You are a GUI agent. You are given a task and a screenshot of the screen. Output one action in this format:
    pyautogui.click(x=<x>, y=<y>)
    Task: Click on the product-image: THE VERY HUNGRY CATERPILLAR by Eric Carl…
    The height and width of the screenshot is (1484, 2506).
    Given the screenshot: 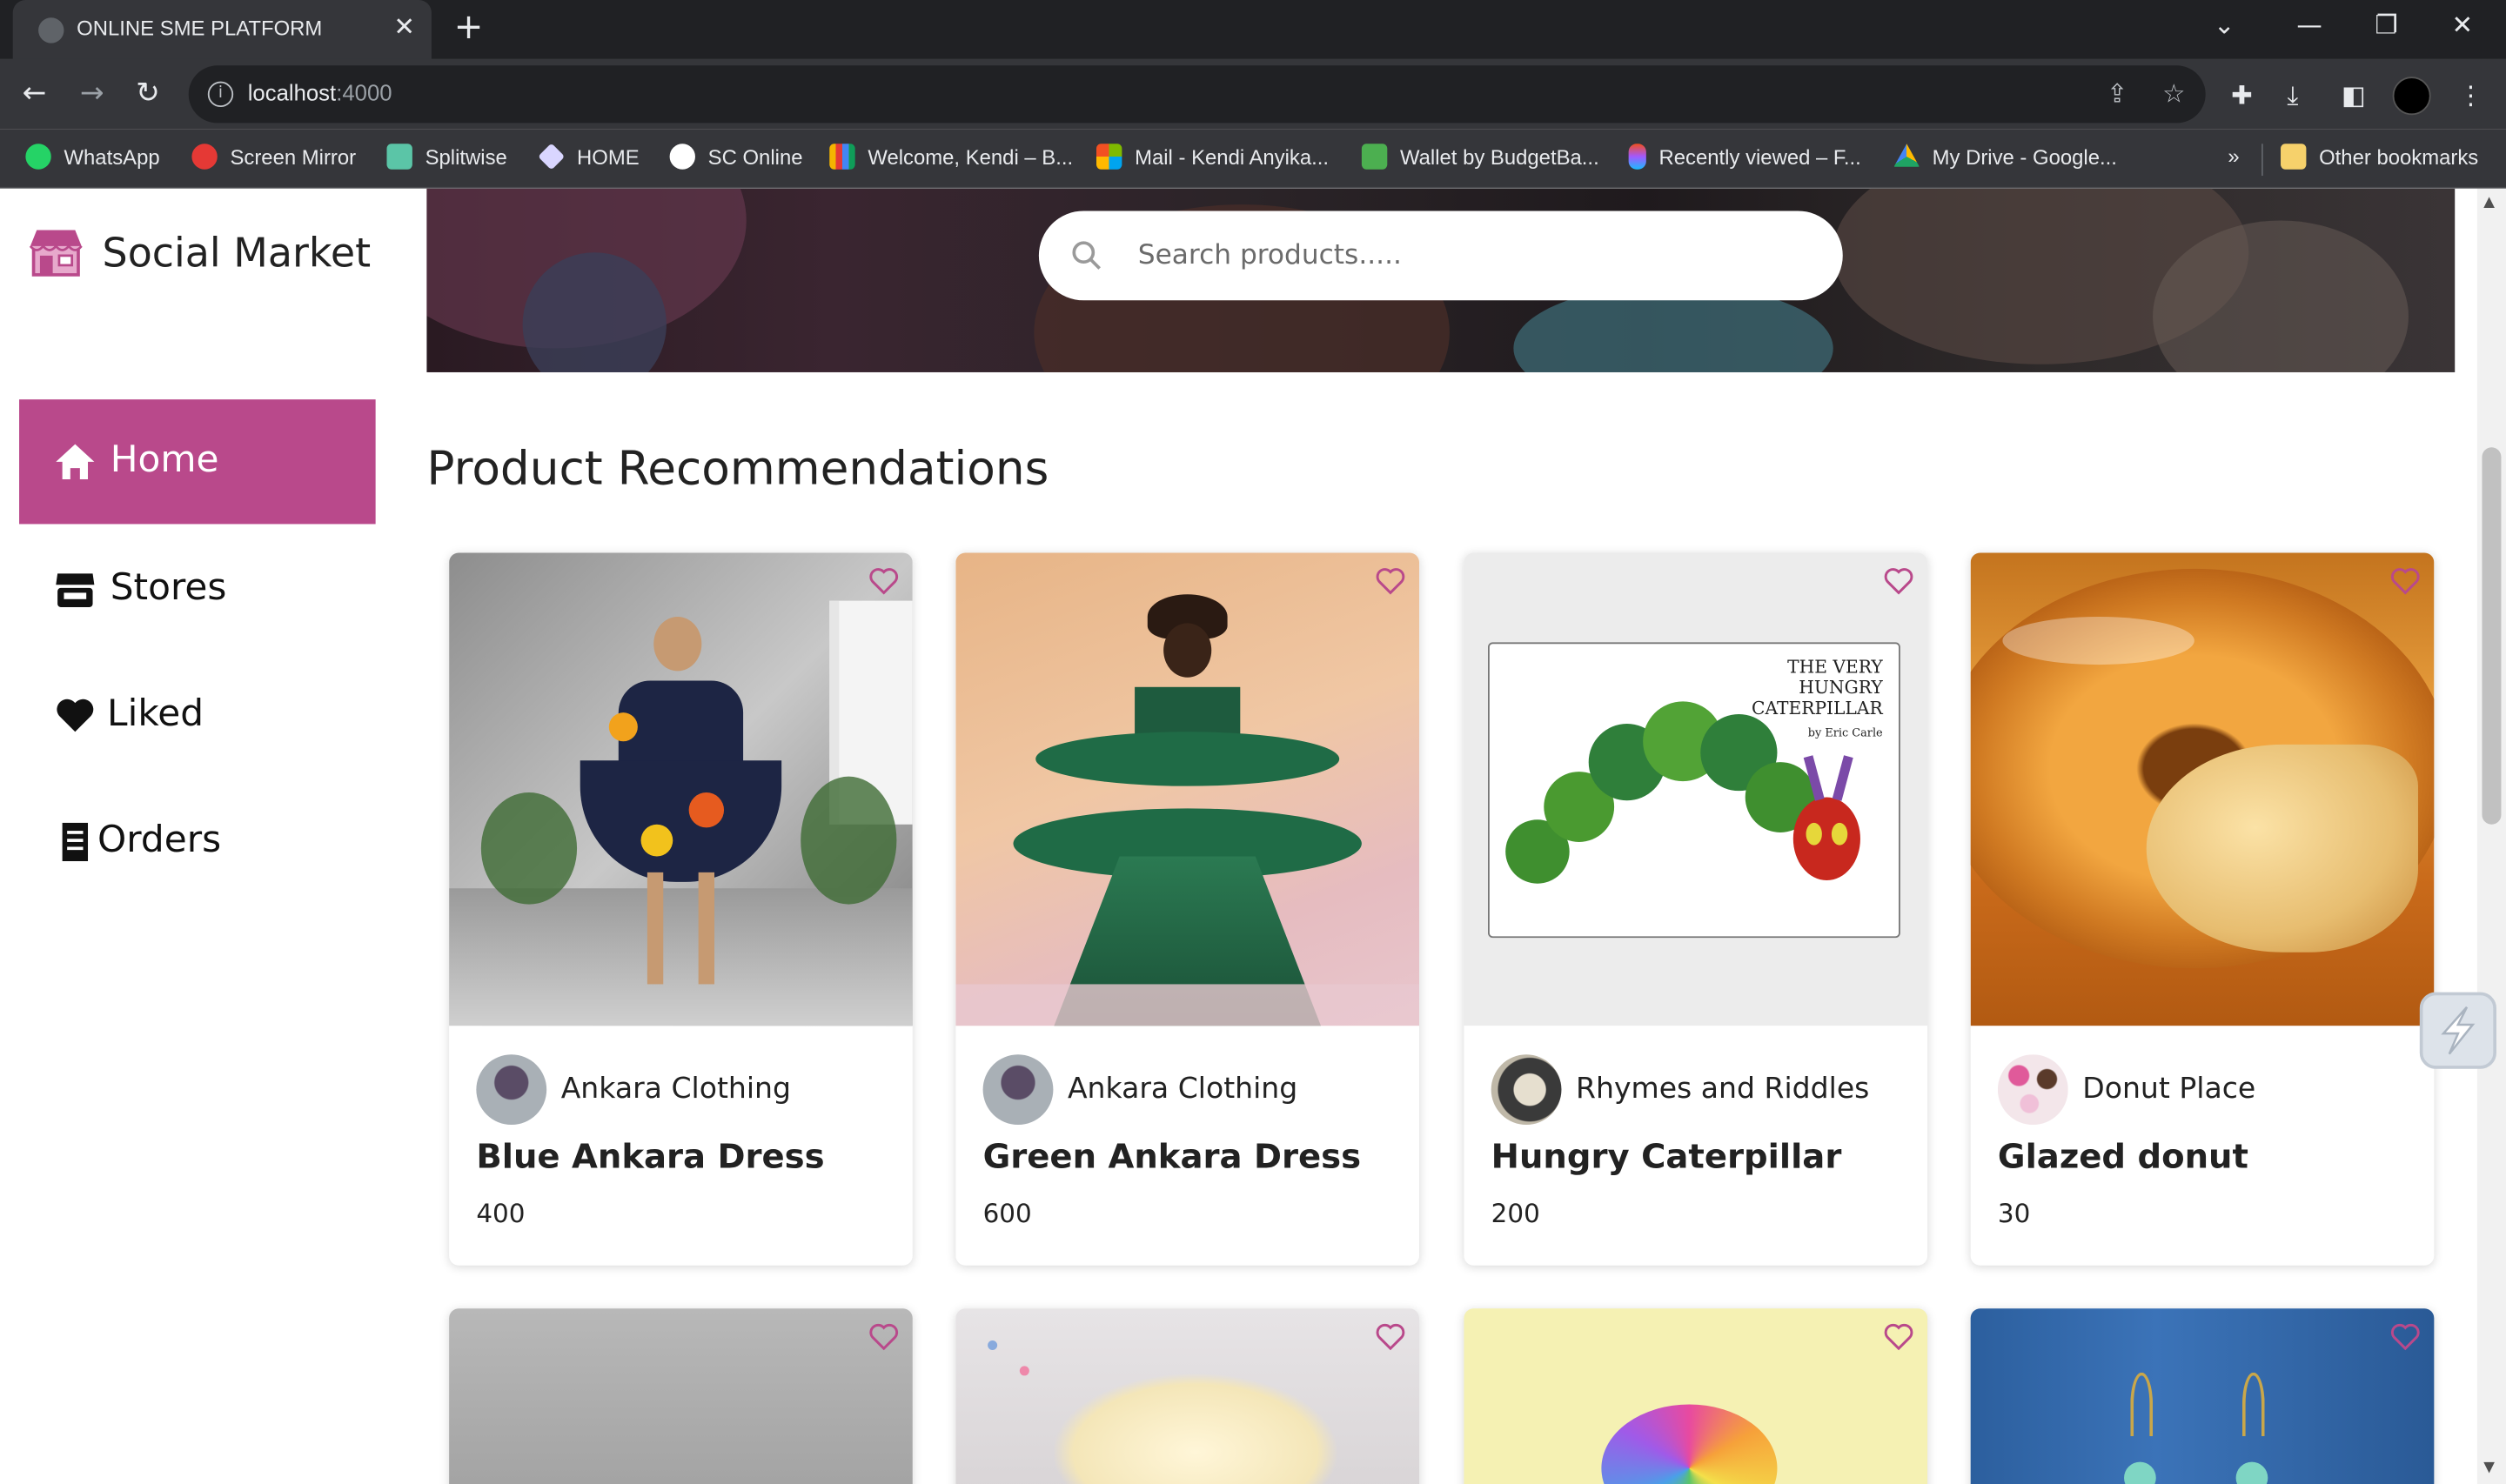 What is the action you would take?
    pyautogui.click(x=1696, y=789)
    